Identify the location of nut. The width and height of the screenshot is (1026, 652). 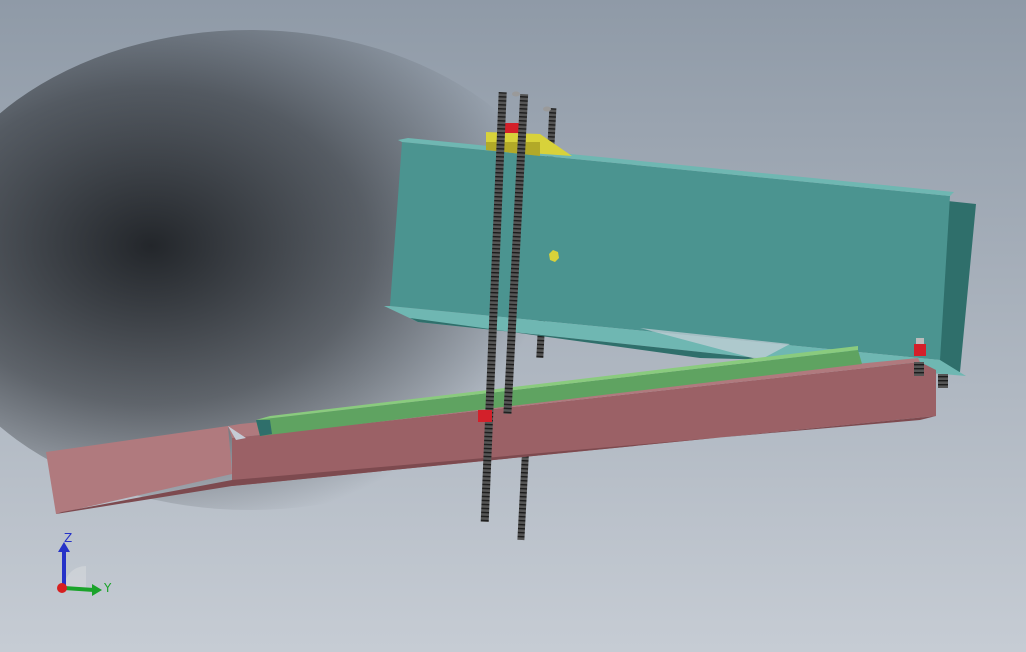
(485, 416).